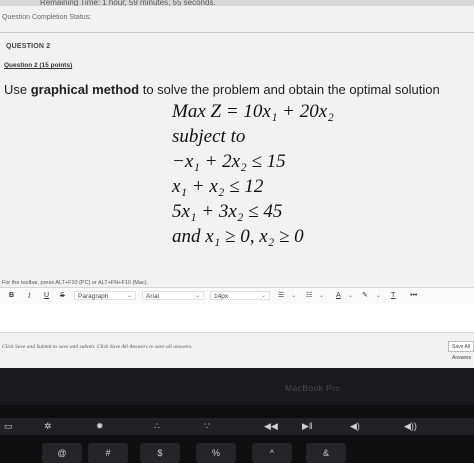  I want to click on numbered-list-icon: ☷, so click(309, 296).